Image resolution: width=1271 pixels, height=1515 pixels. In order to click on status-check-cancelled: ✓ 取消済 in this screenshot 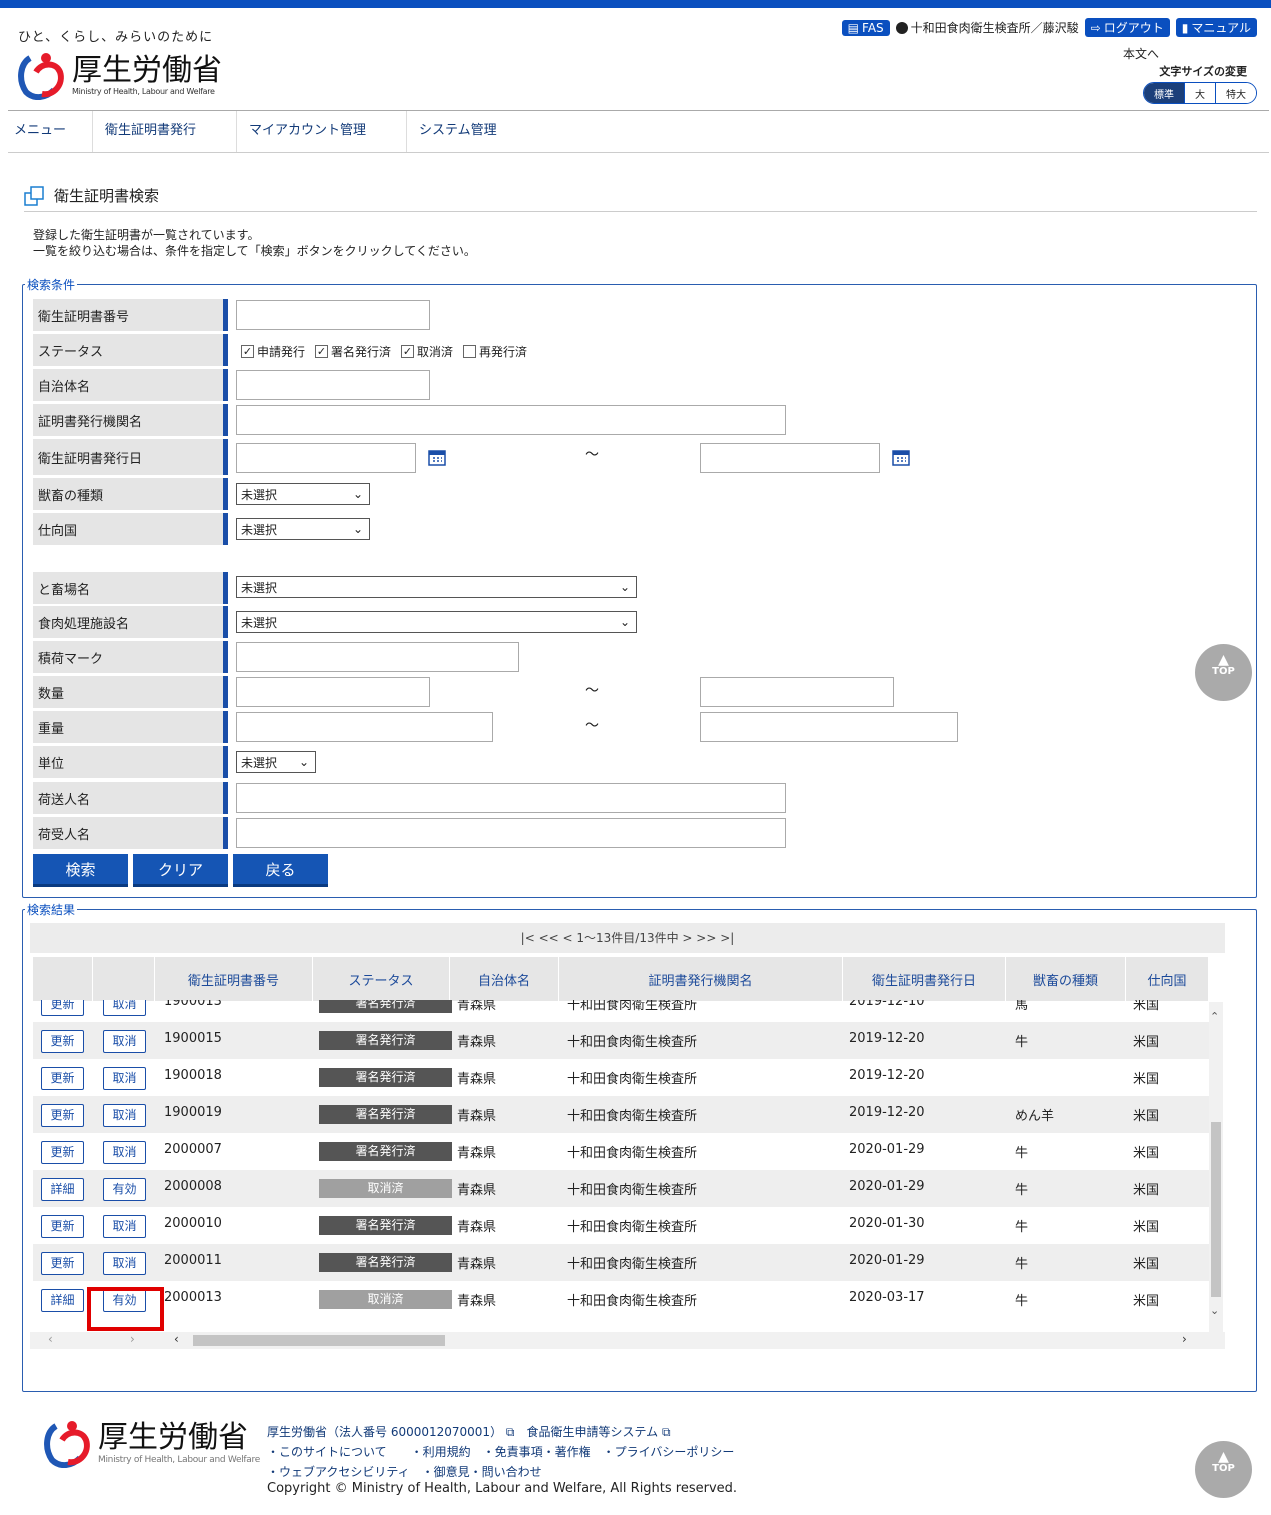, I will do `click(427, 351)`.